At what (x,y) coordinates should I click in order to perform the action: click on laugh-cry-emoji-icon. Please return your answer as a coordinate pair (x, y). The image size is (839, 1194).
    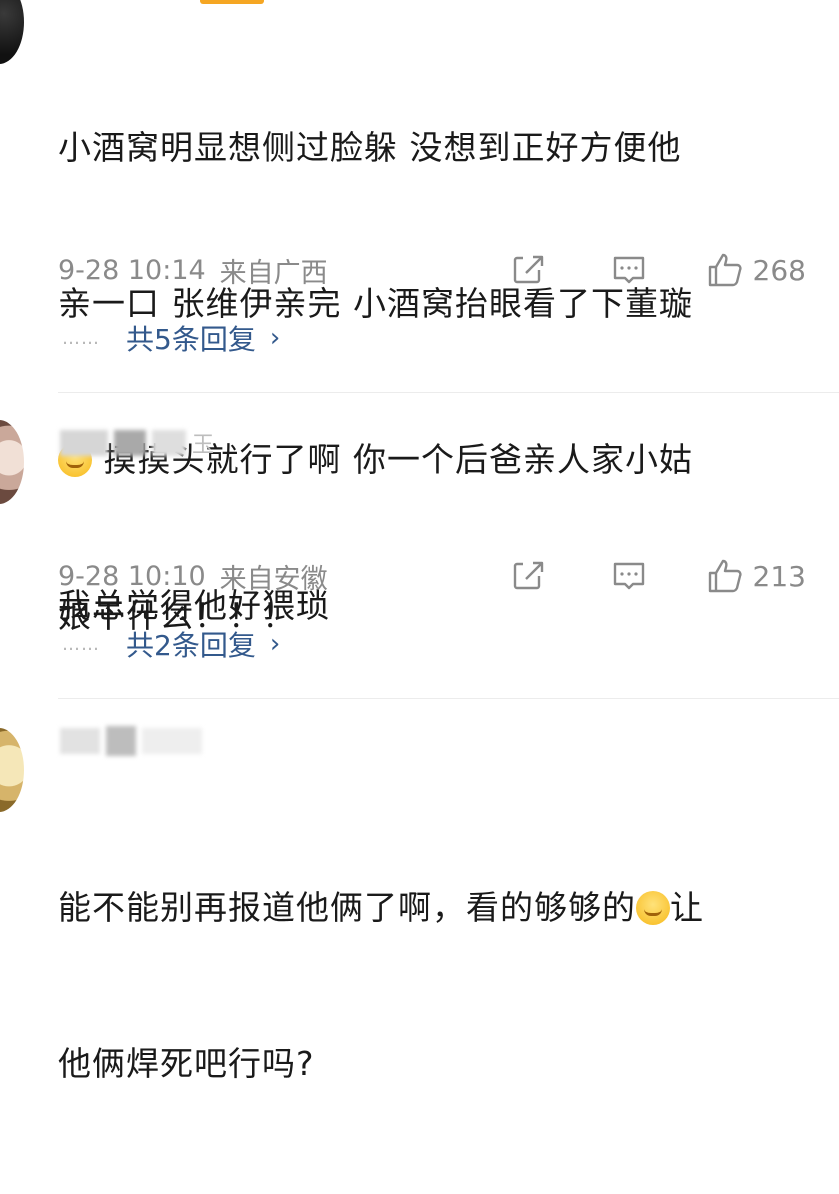
    Looking at the image, I should click on (653, 908).